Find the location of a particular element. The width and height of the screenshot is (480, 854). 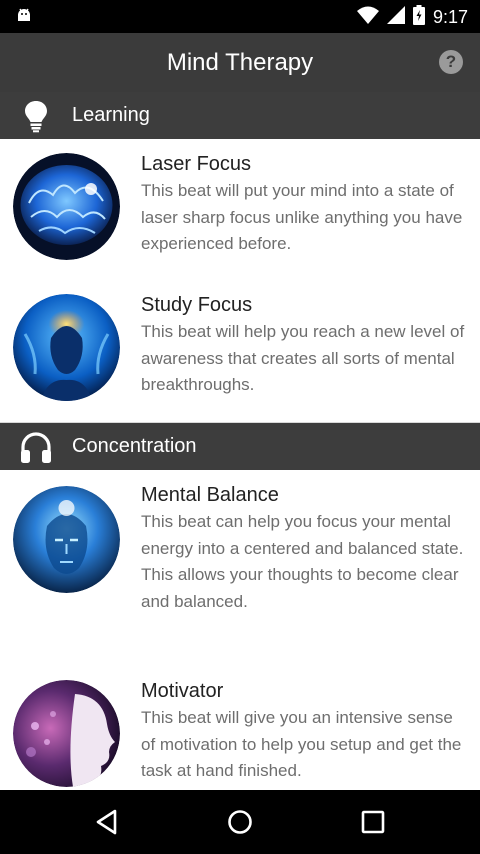

section-label: Concentration is located at coordinates (134, 446).